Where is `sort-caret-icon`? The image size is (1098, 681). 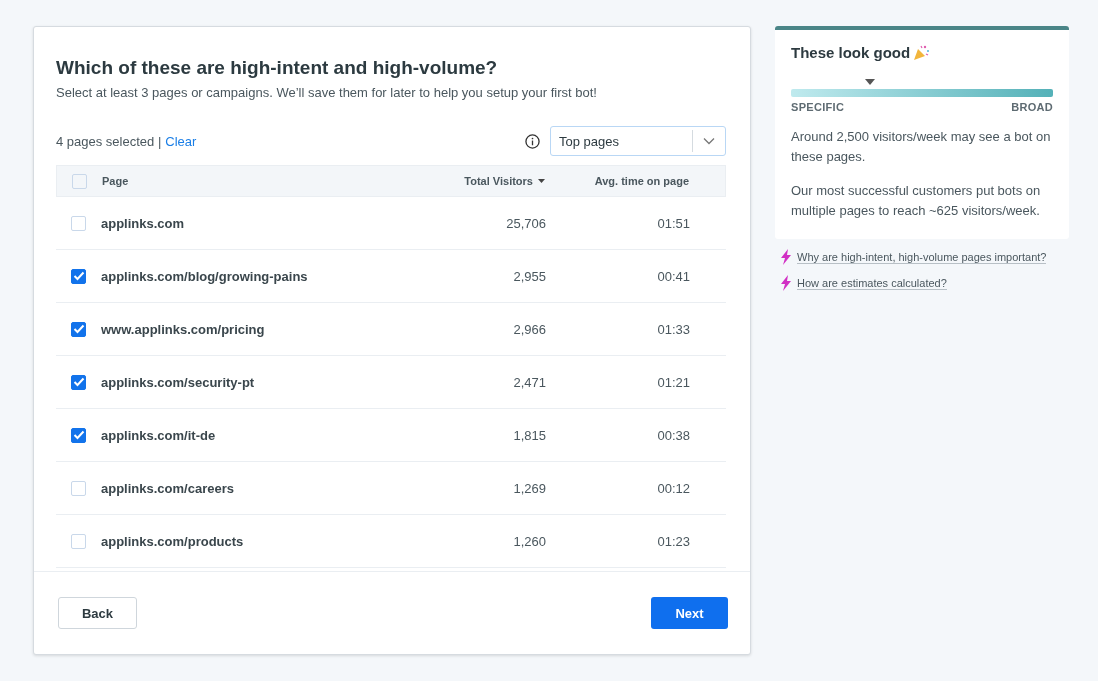
sort-caret-icon is located at coordinates (541, 181).